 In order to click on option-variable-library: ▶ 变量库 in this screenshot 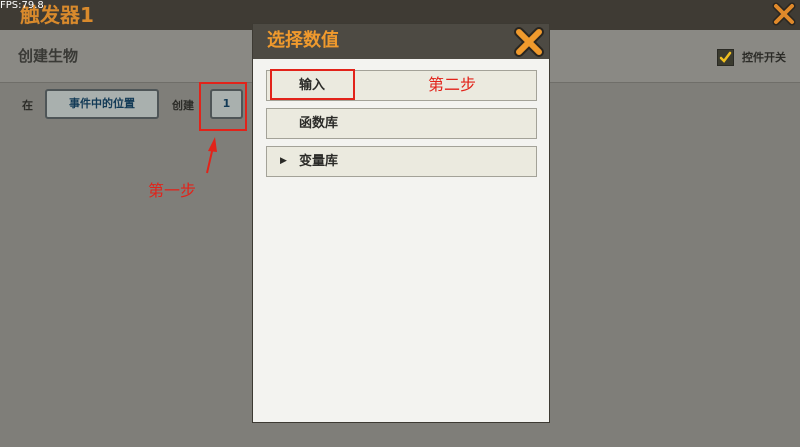, I will do `click(401, 161)`.